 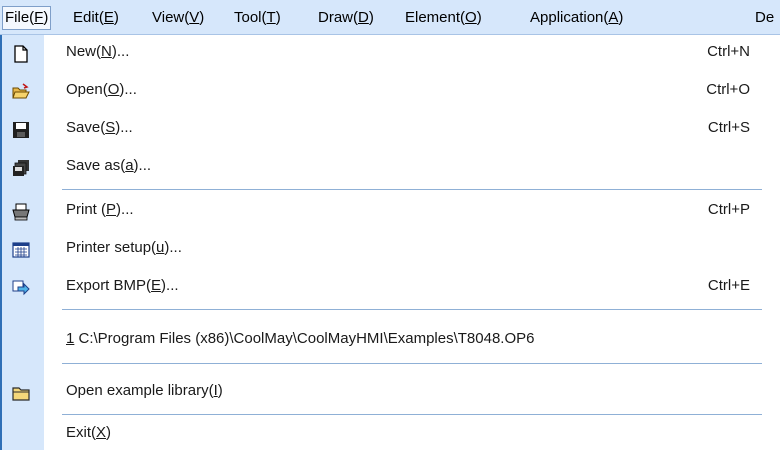 I want to click on label-text: Open(, so click(x=87, y=89).